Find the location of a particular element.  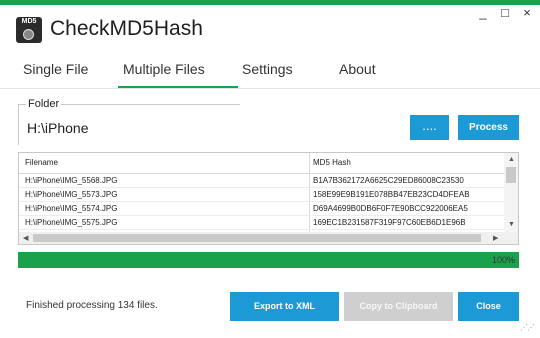

tab-single-file: Single File is located at coordinates (55, 69).